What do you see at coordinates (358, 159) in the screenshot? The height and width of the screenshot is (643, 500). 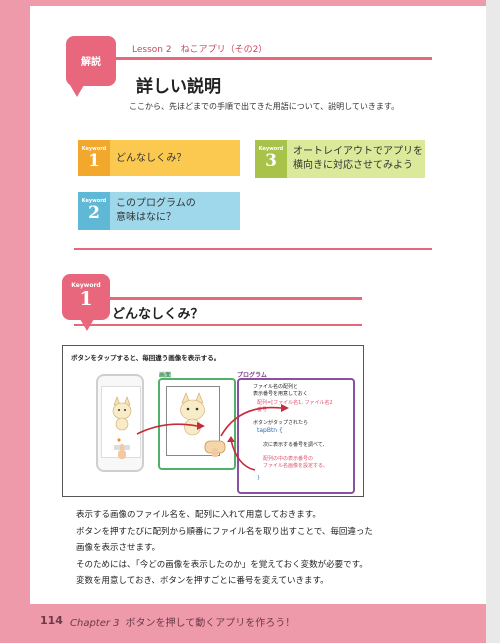 I see `keyword-card-text: オートレイアウトでアプリを 横向きに対応させてみよう` at bounding box center [358, 159].